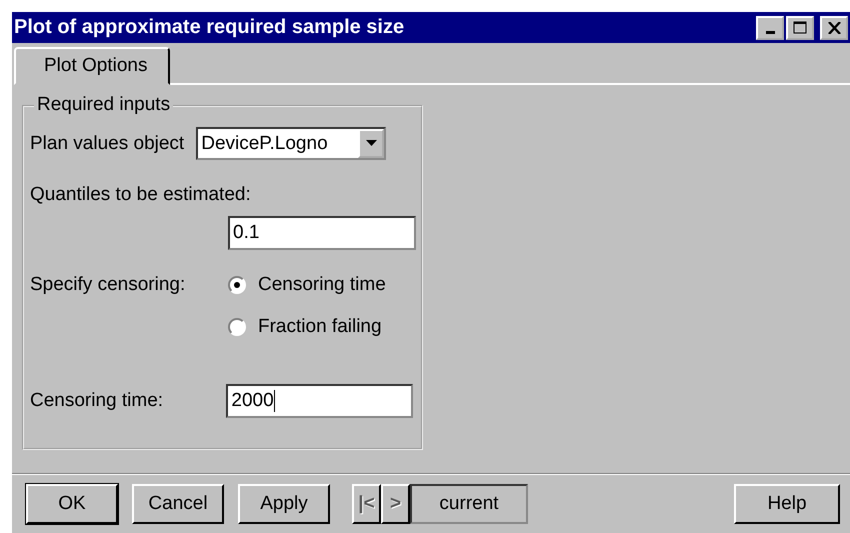  Describe the element at coordinates (210, 27) in the screenshot. I see `window-title: Plot of approximate required sample size` at that location.